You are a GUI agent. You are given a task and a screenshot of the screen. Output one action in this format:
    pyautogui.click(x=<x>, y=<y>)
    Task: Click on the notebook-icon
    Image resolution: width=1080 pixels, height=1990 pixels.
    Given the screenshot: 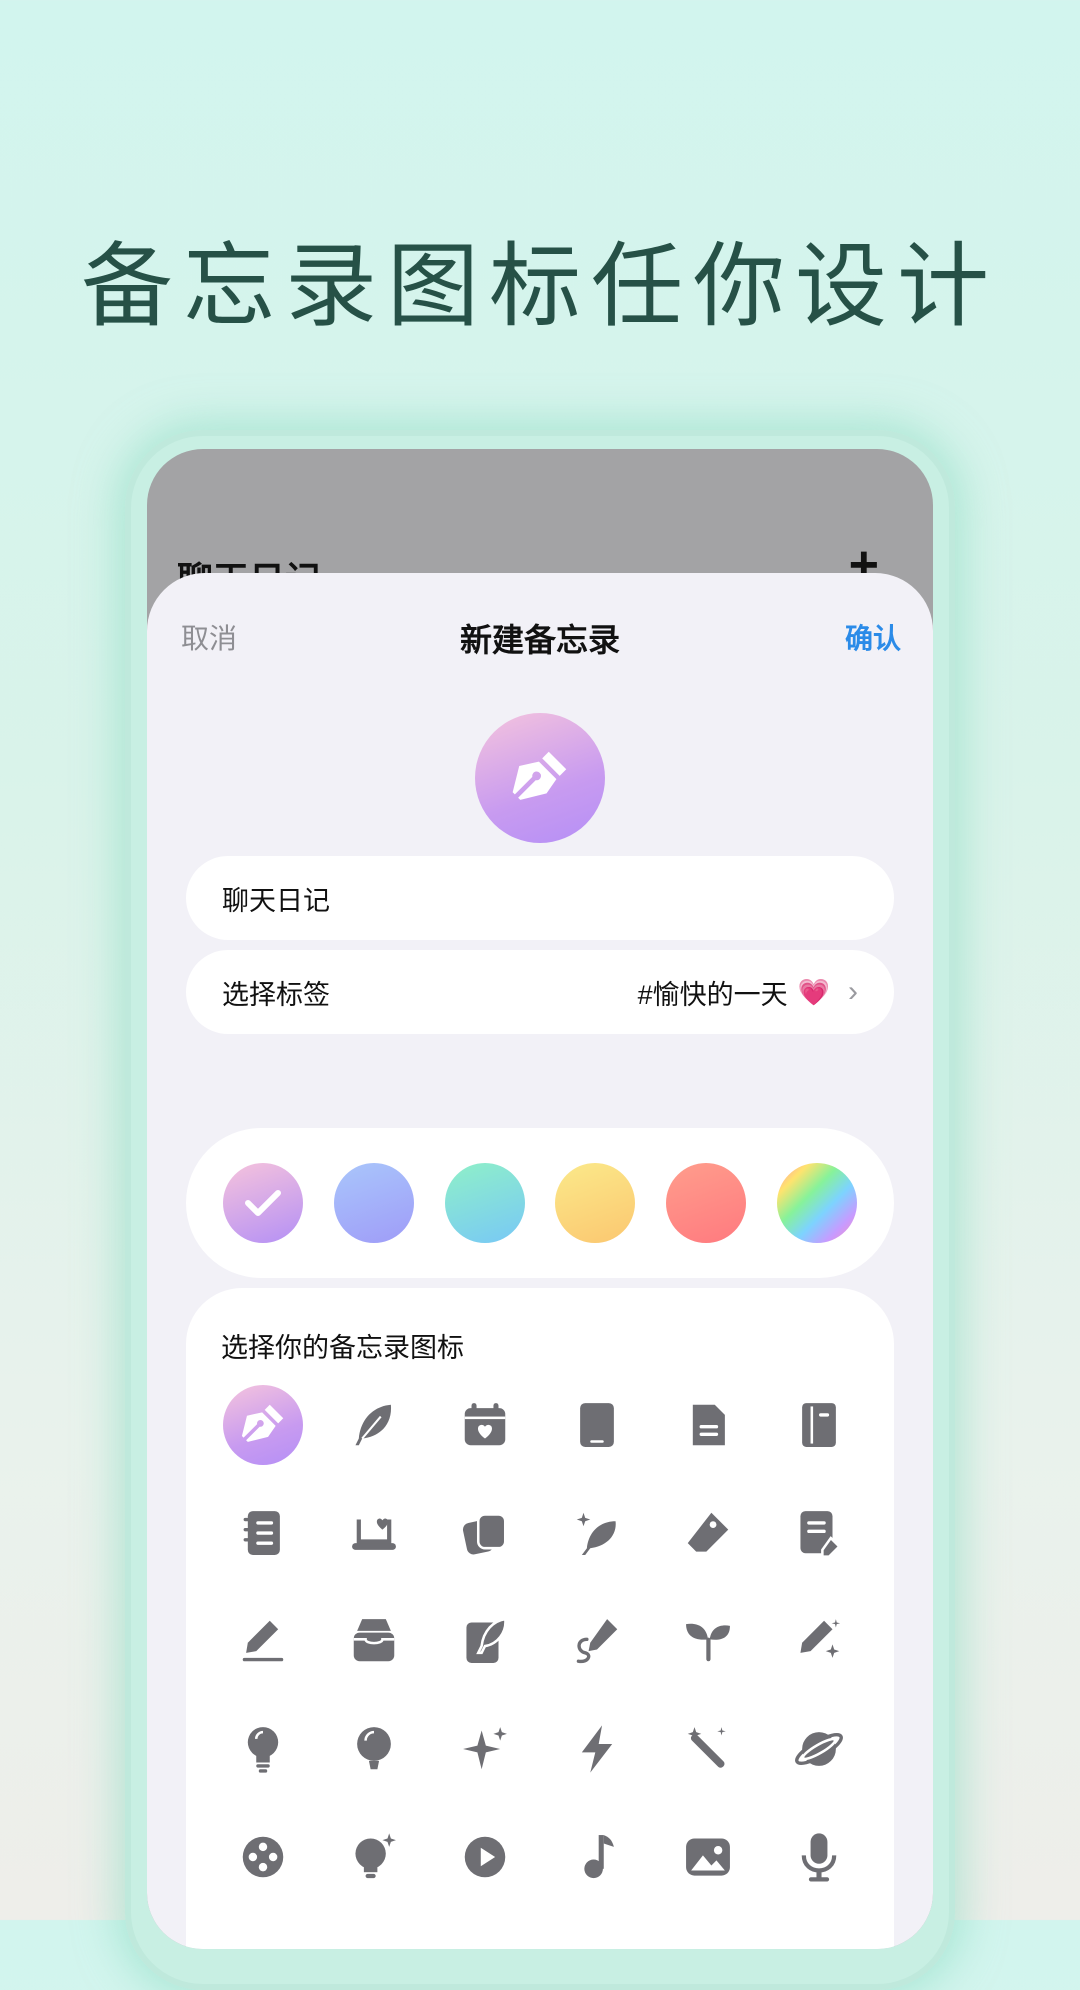 What is the action you would take?
    pyautogui.click(x=819, y=1425)
    